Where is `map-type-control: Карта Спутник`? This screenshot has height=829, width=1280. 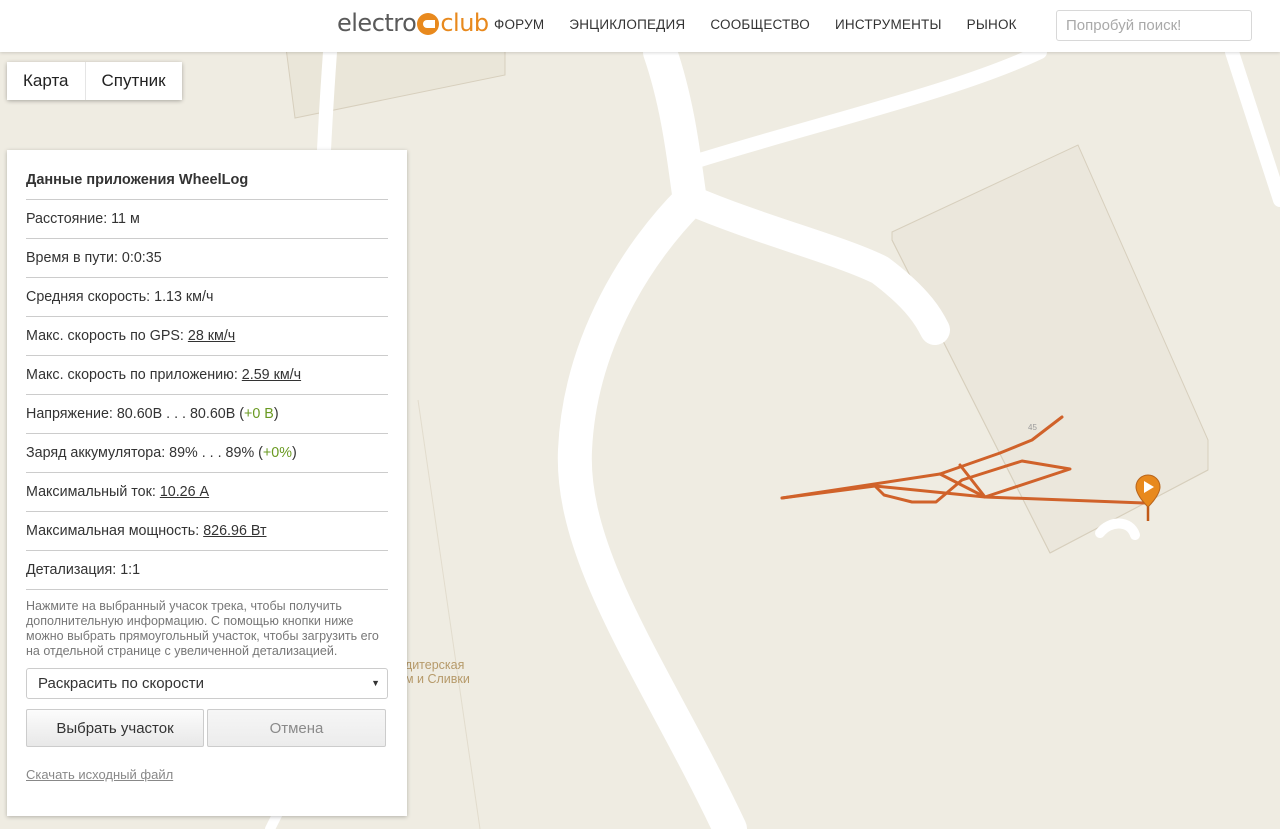
map-type-control: Карта Спутник is located at coordinates (94, 81).